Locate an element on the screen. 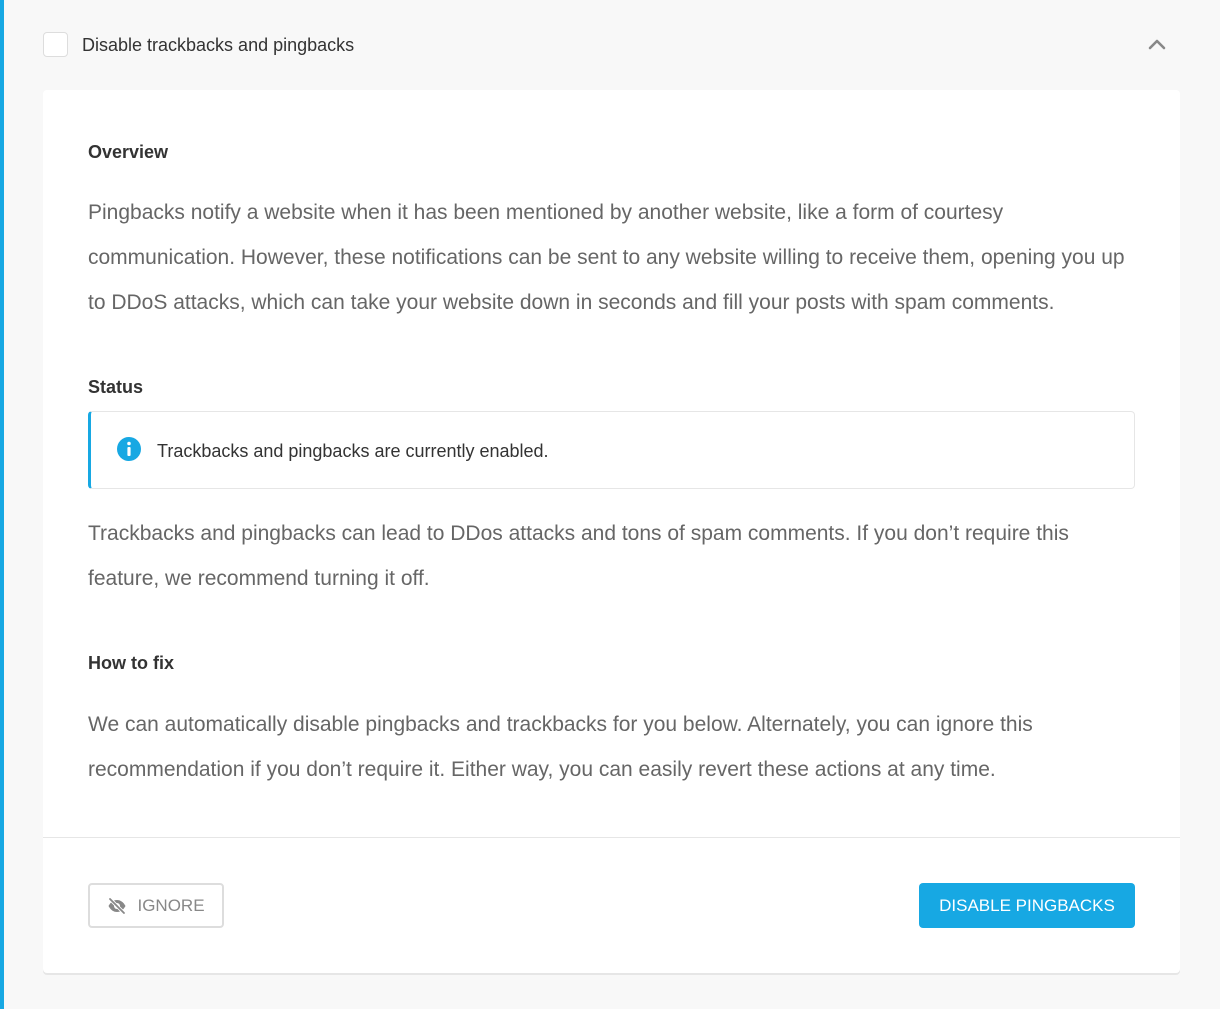  accent-bar is located at coordinates (2, 504).